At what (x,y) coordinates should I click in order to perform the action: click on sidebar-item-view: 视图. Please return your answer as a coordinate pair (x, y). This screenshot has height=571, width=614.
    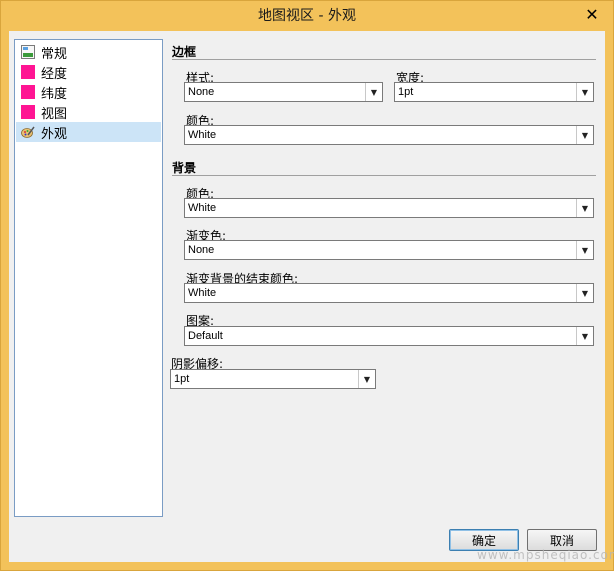
    Looking at the image, I should click on (88, 112).